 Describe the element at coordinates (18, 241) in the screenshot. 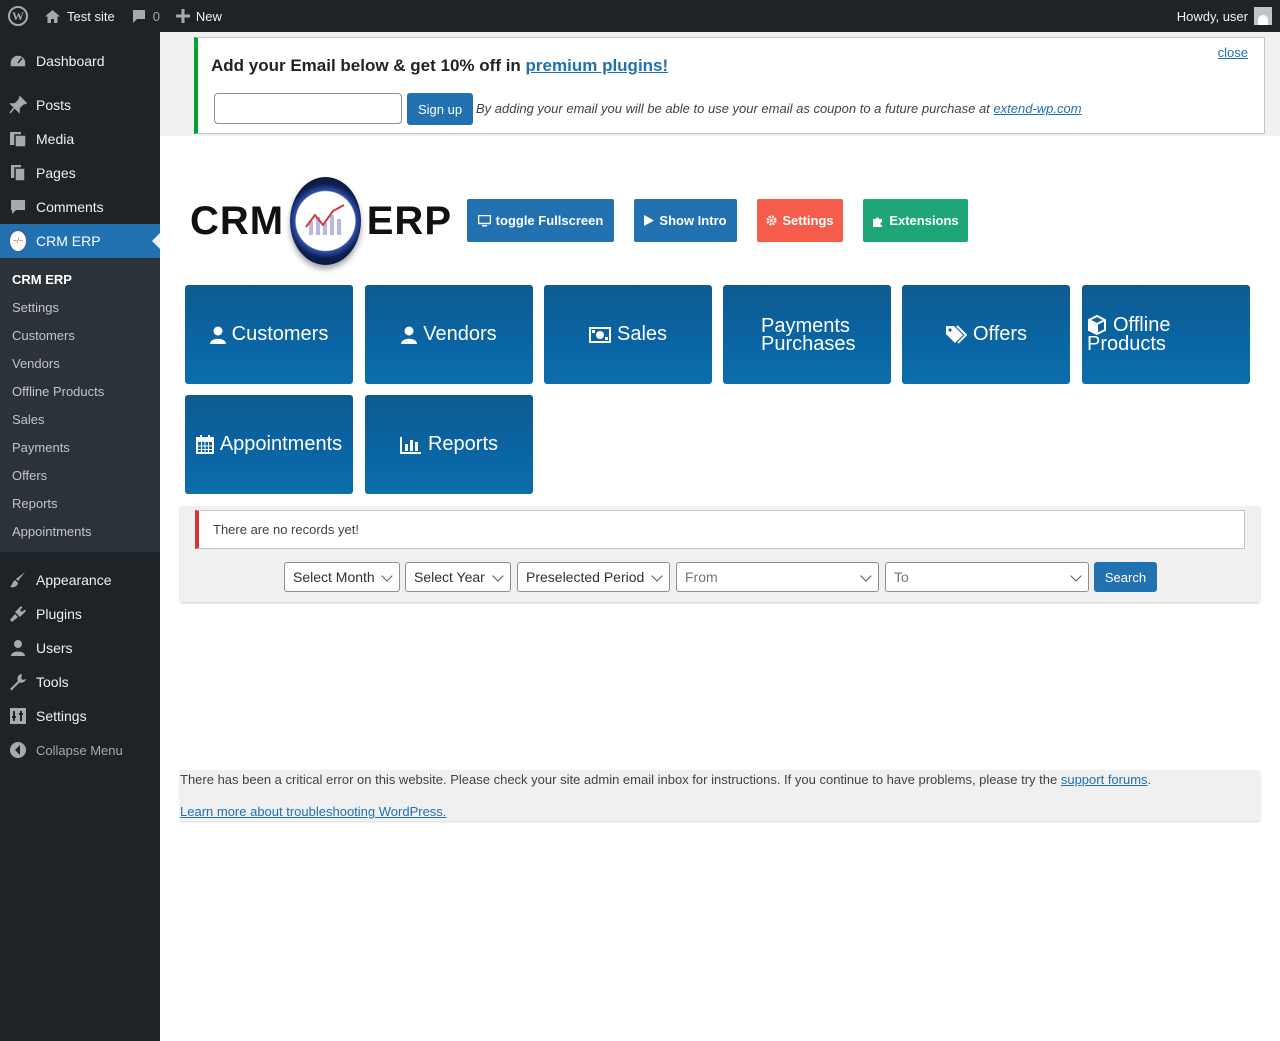

I see `crm-erp-icon: ~/~` at that location.